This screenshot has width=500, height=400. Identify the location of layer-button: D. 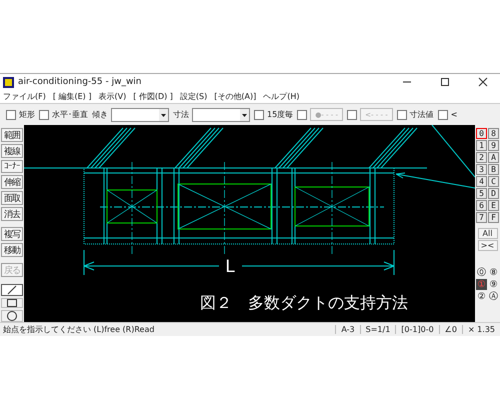
(493, 193).